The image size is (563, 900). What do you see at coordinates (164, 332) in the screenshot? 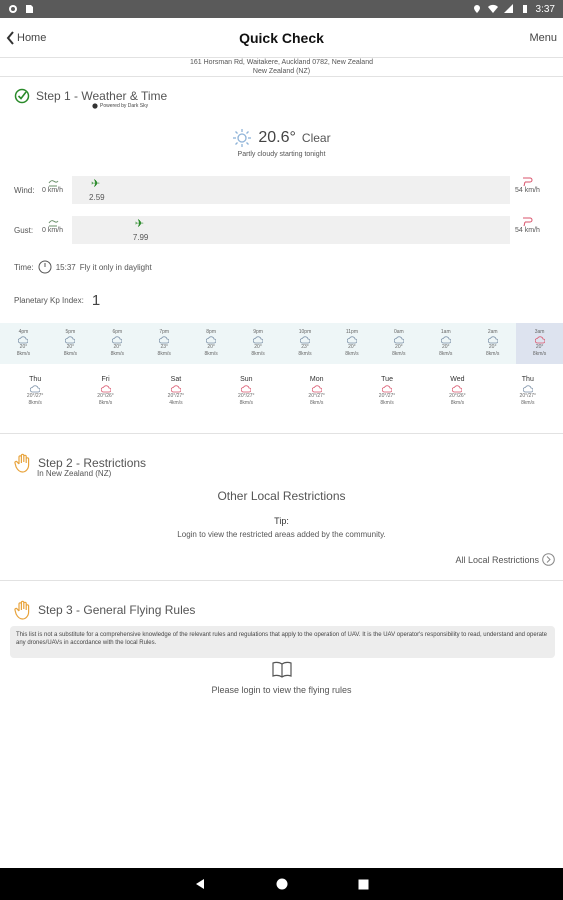
I see `hour-time: 7pm` at bounding box center [164, 332].